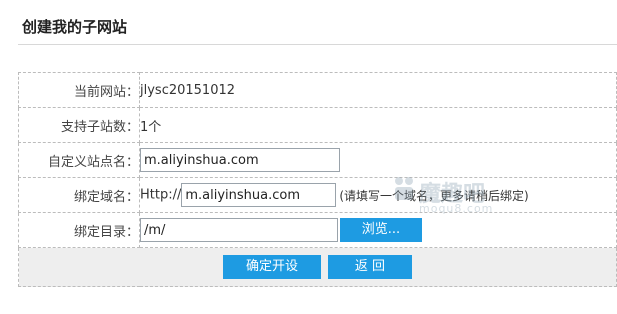 The image size is (617, 314). Describe the element at coordinates (79, 230) in the screenshot. I see `bind-dir-label: 绑定目录：` at that location.